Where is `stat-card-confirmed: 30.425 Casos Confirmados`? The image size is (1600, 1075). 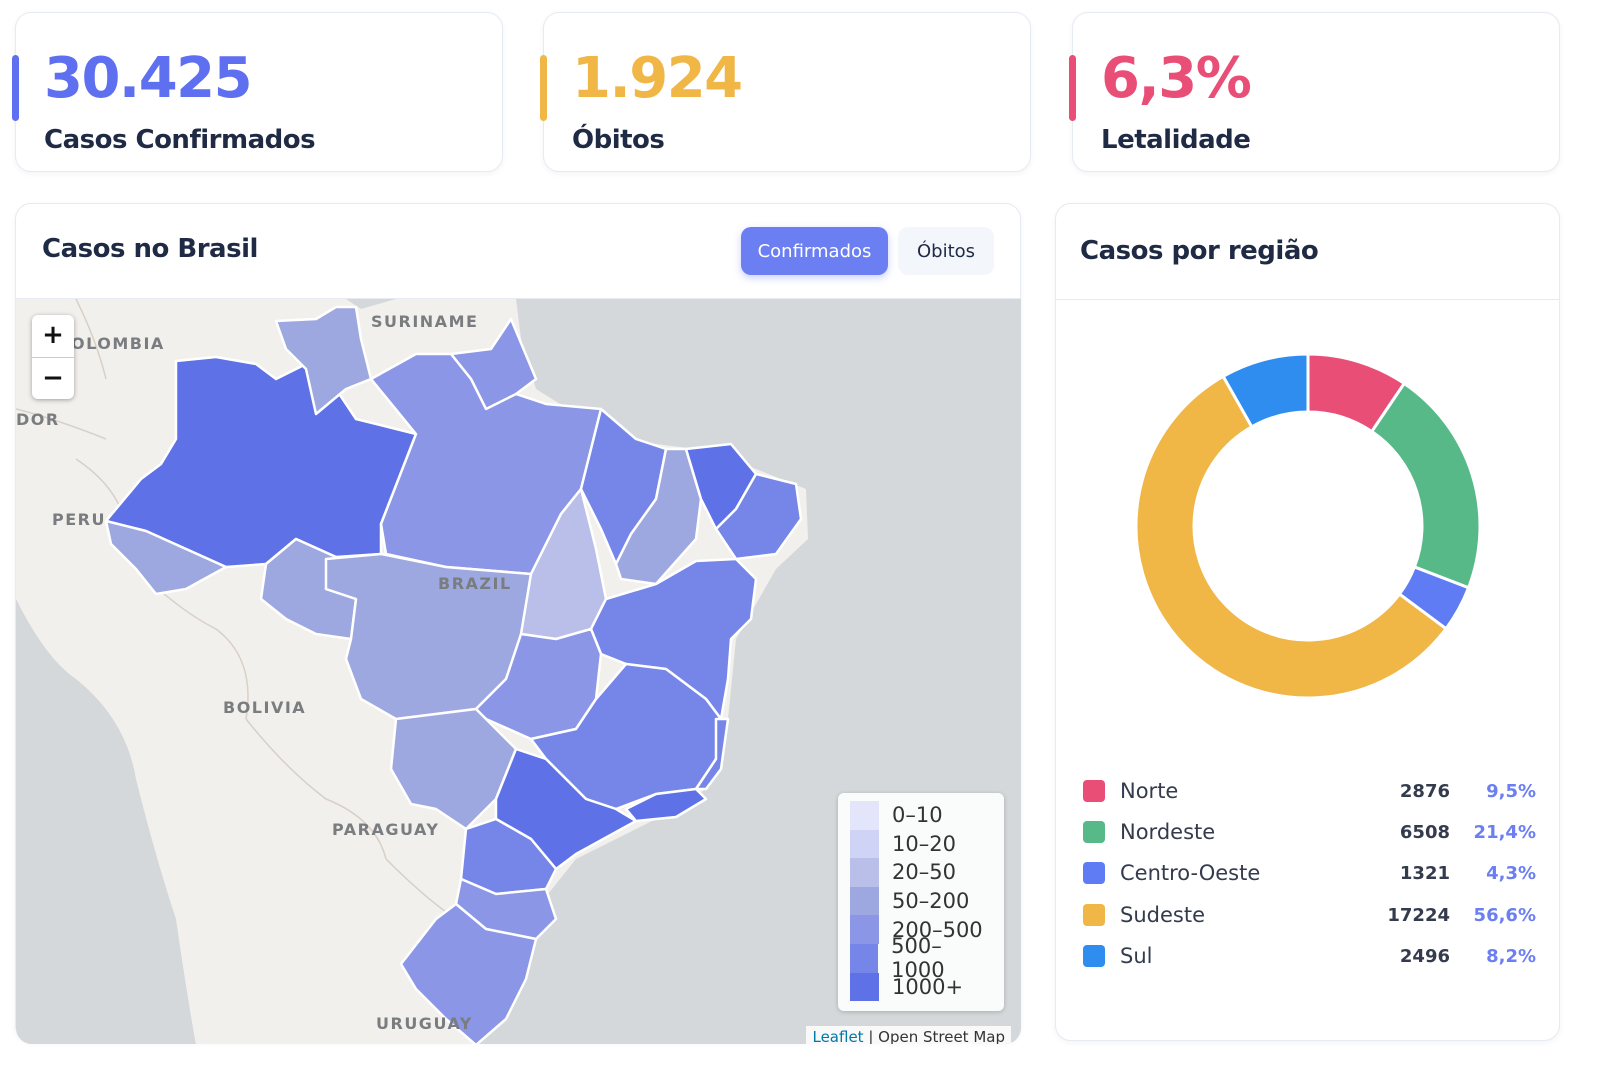 stat-card-confirmed: 30.425 Casos Confirmados is located at coordinates (257, 92).